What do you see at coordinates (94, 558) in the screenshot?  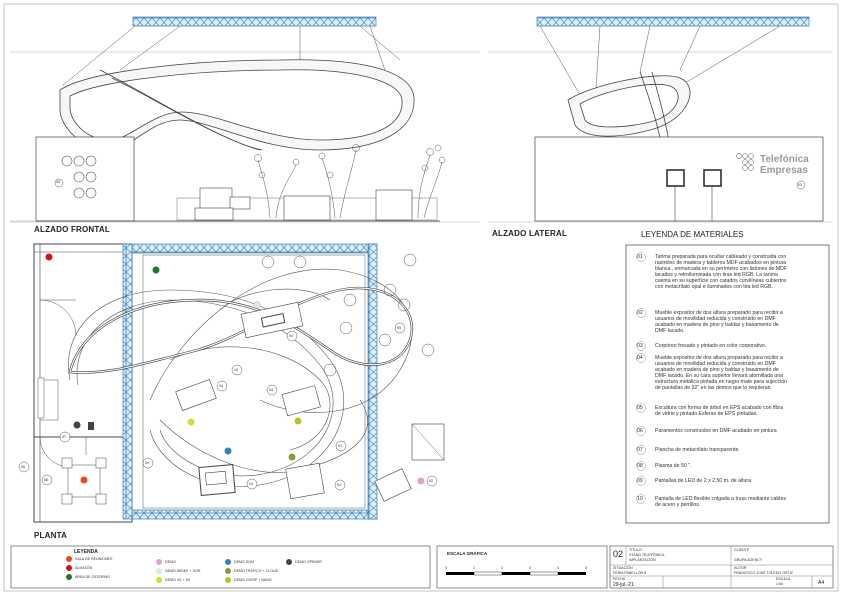 I see `legend-label: SALA DE REUNIONES` at bounding box center [94, 558].